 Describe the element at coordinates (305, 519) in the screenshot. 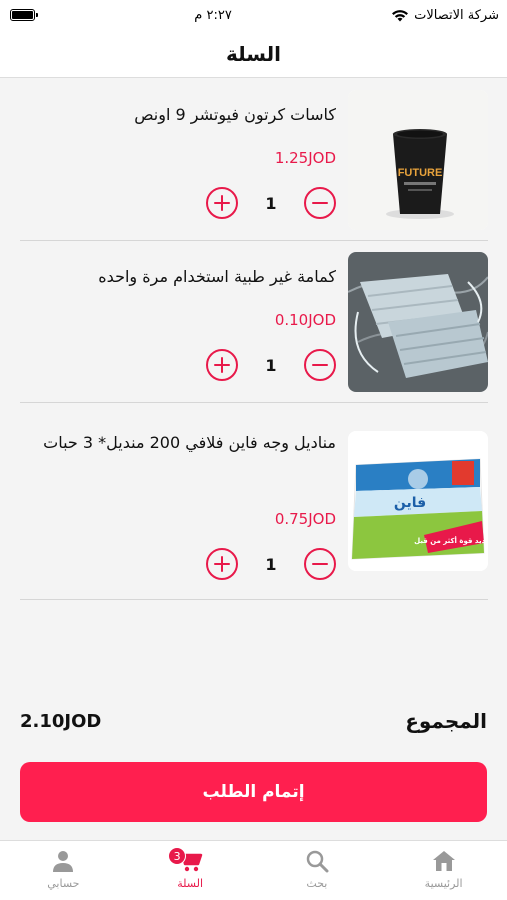

I see `product-price: 0.75JOD` at that location.